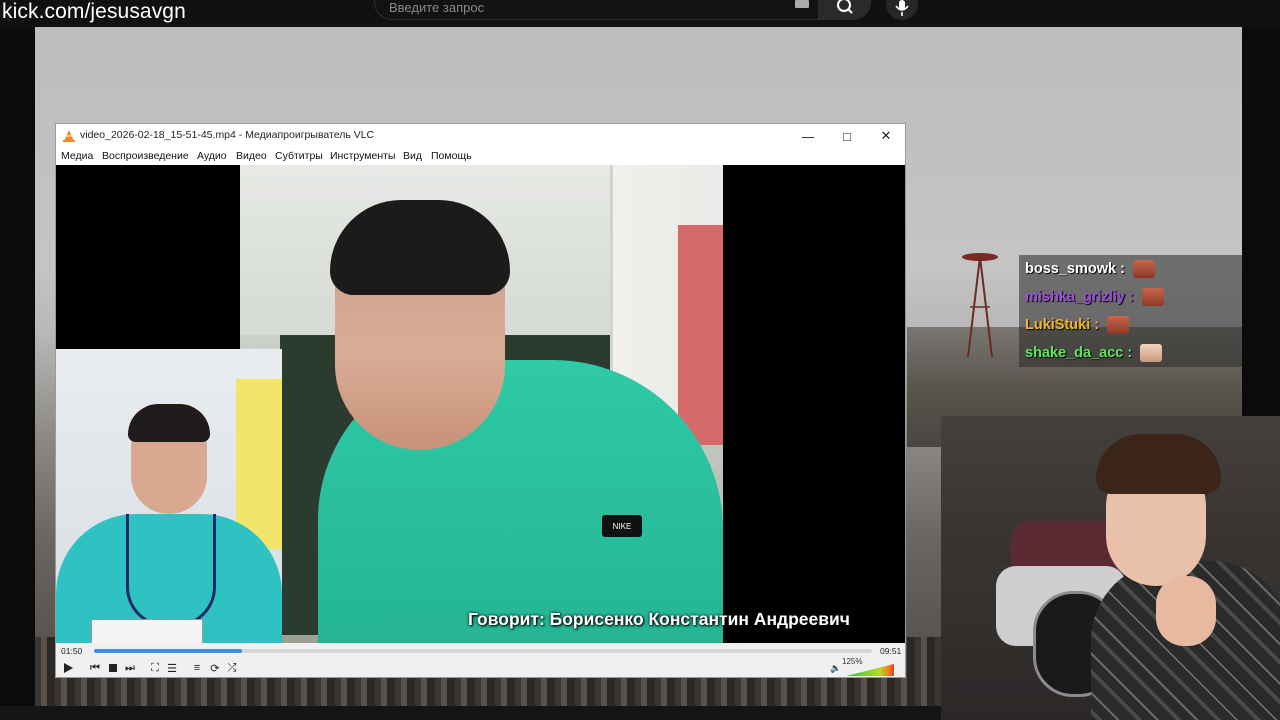  Describe the element at coordinates (72, 651) in the screenshot. I see `time-current: 01:50` at that location.